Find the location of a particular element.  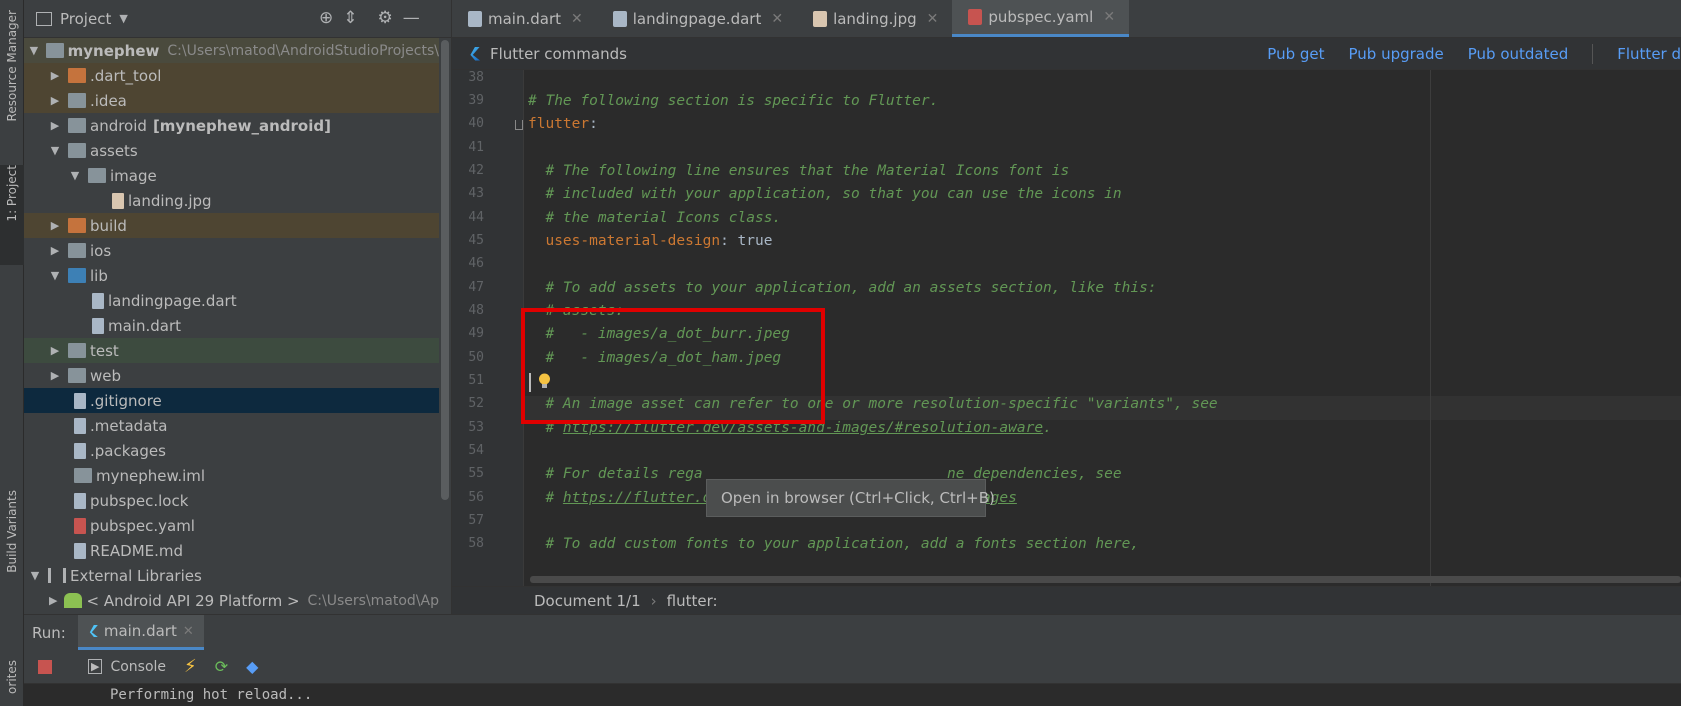

tree-item-gitignore: .gitignore is located at coordinates (231, 400).